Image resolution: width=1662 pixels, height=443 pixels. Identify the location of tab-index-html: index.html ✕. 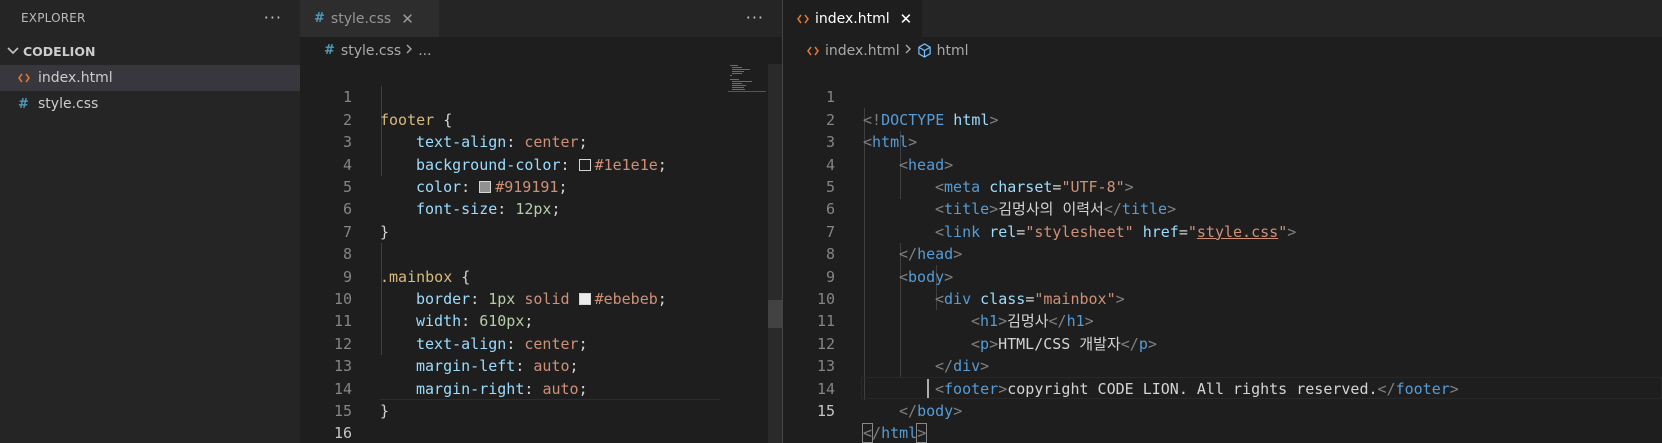
(853, 18).